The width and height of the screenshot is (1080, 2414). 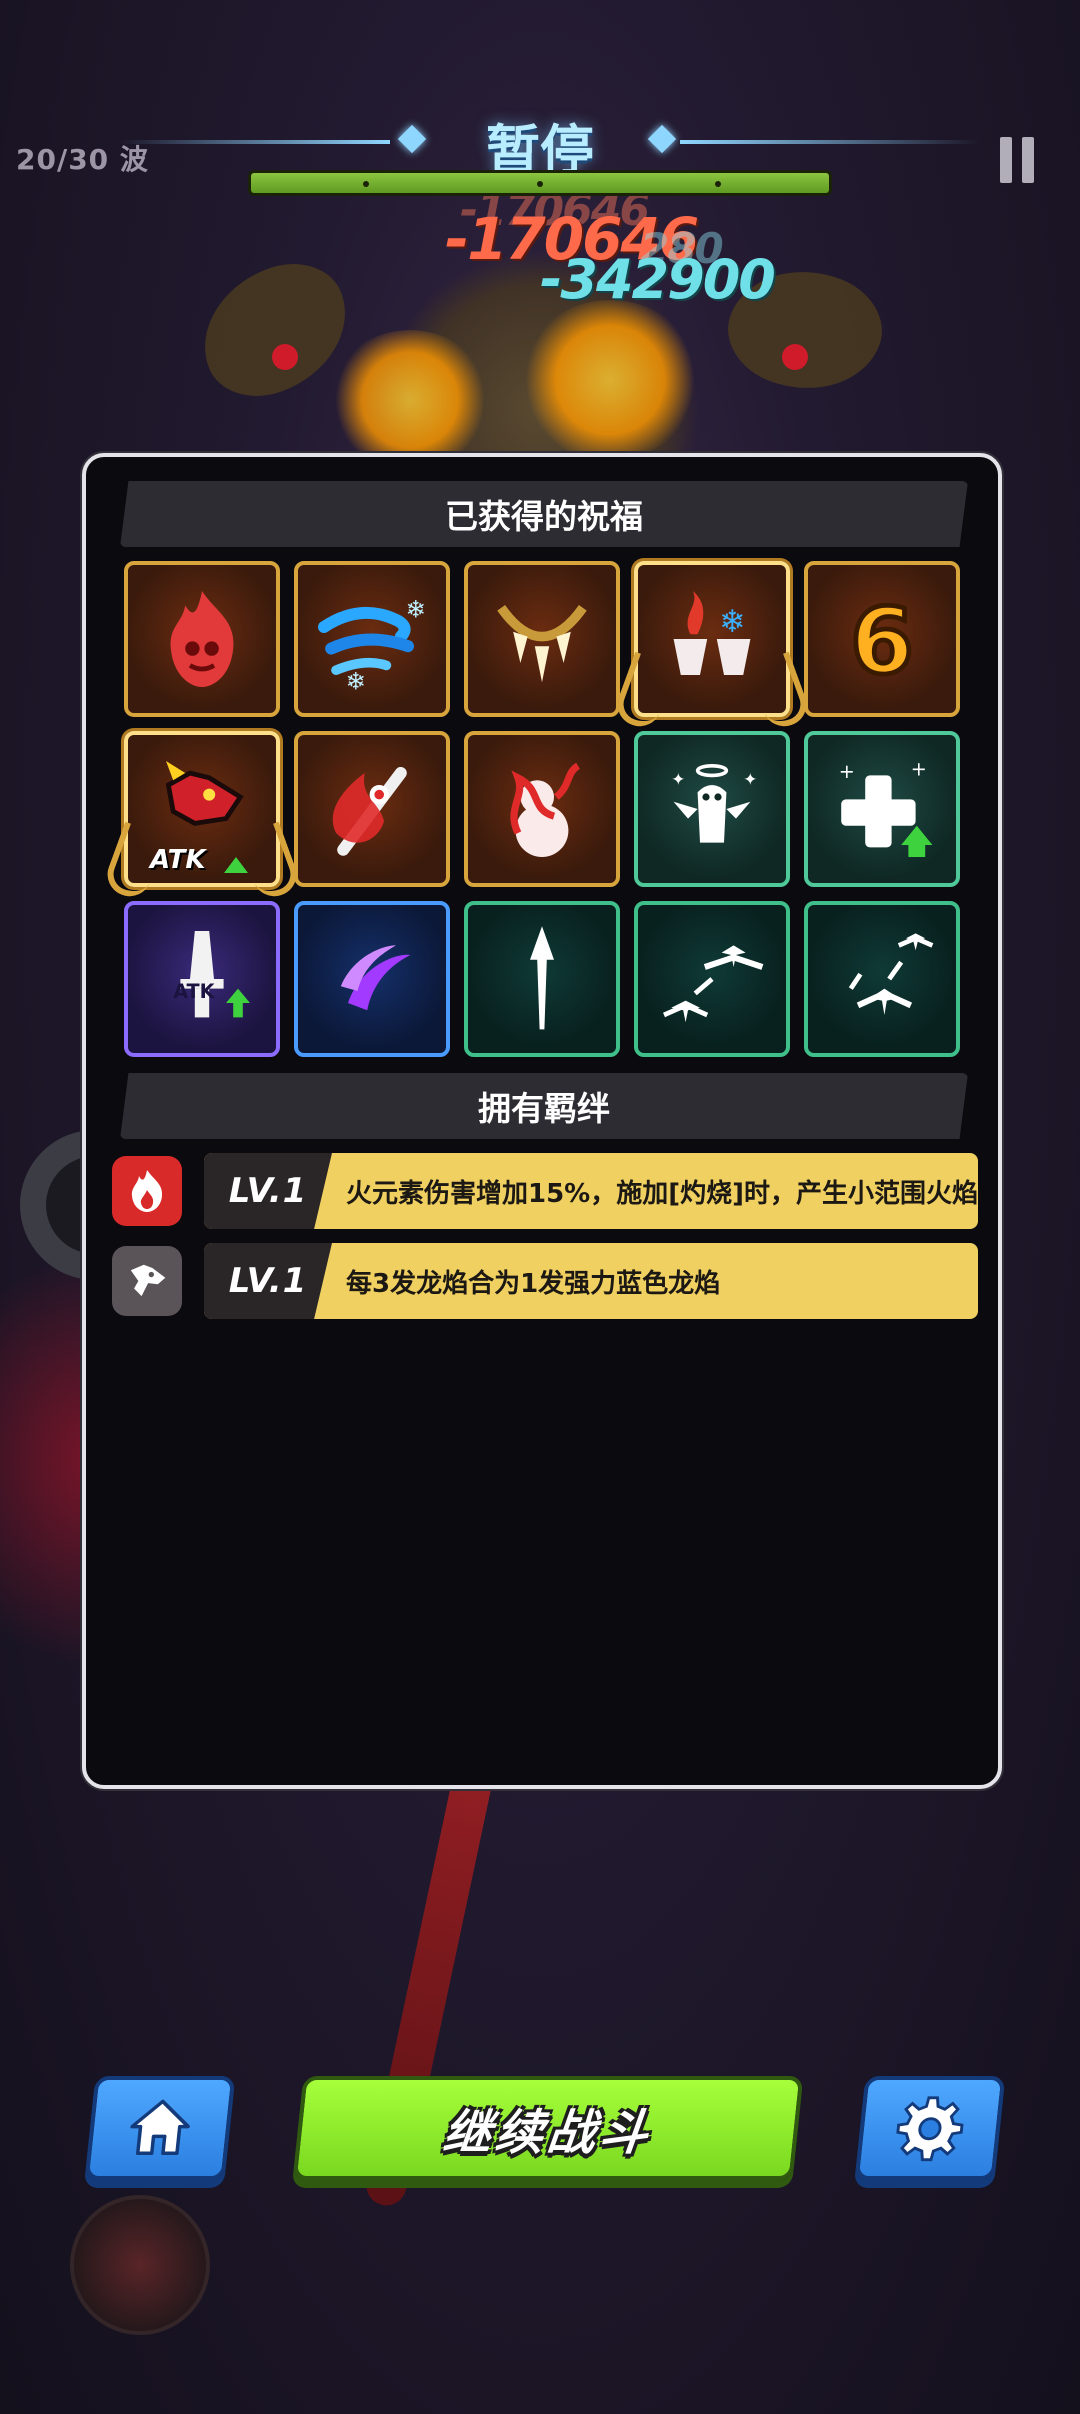 I want to click on home-button, so click(x=160, y=2128).